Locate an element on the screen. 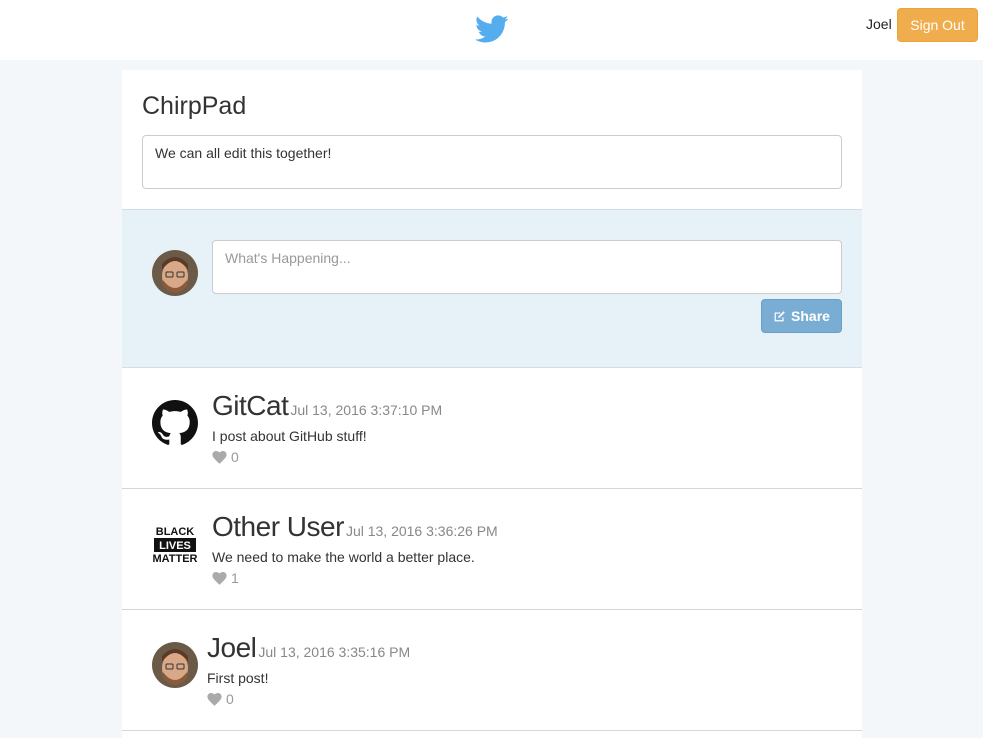 Image resolution: width=983 pixels, height=738 pixels. chirp-text: I post about GitHub stuff! is located at coordinates (289, 436).